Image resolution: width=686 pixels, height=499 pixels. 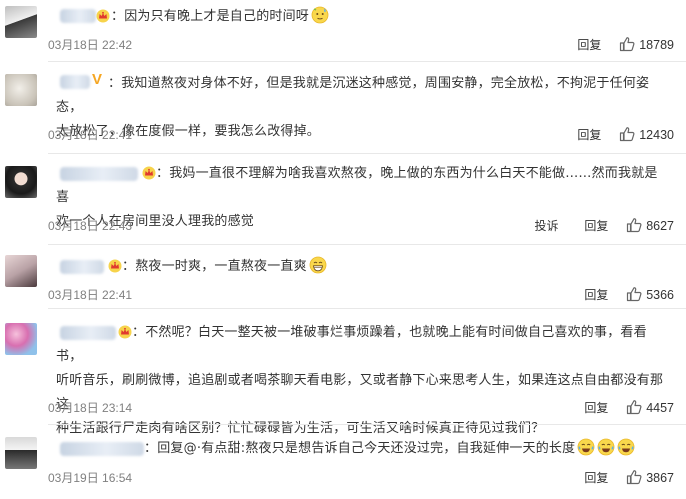 What do you see at coordinates (90, 478) in the screenshot?
I see `comment-time: 03月19日 16:54` at bounding box center [90, 478].